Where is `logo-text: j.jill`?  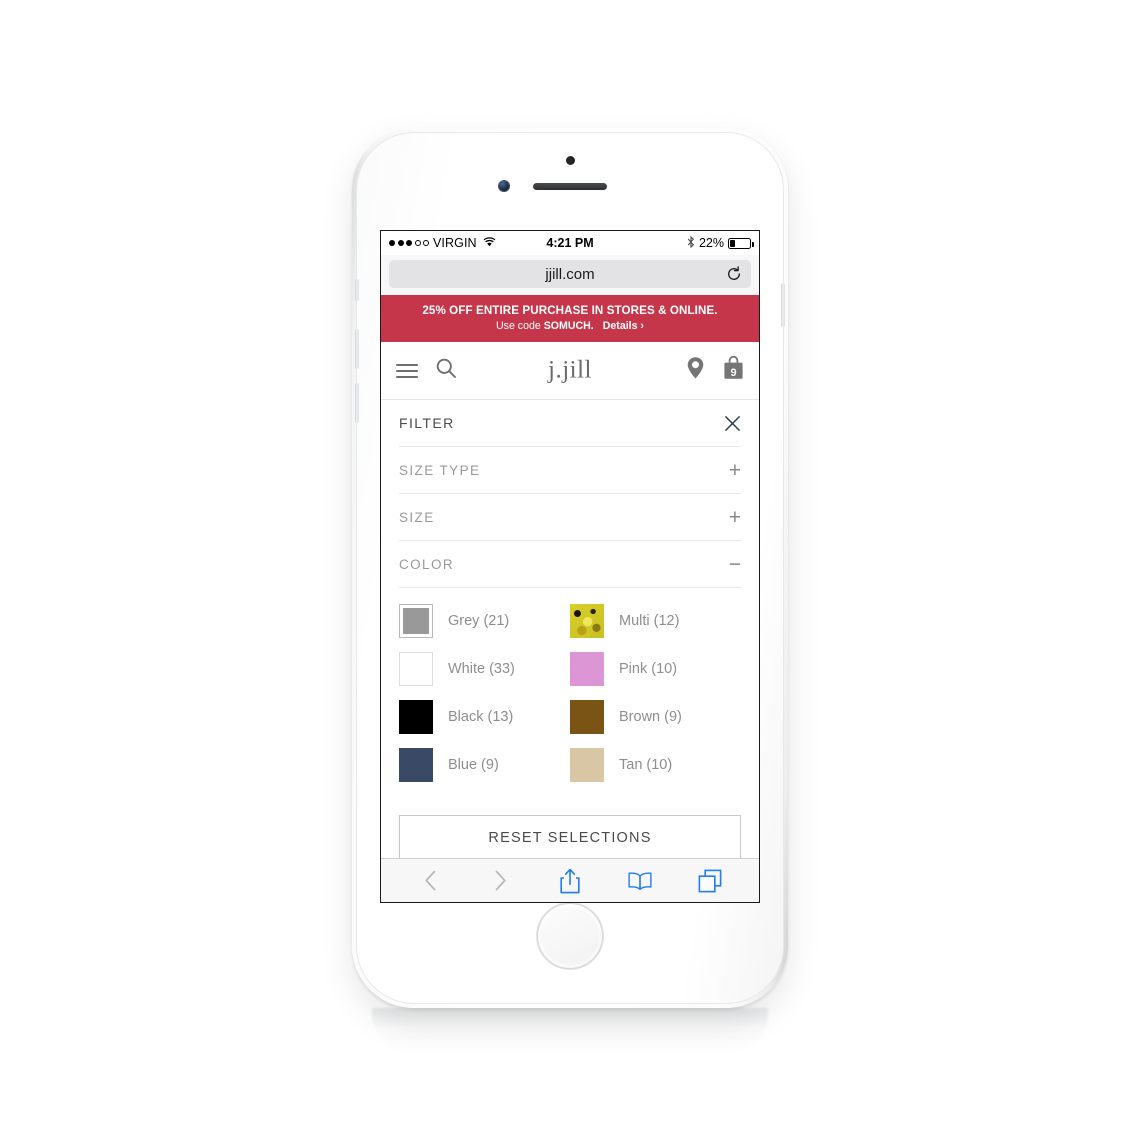 logo-text: j.jill is located at coordinates (570, 369).